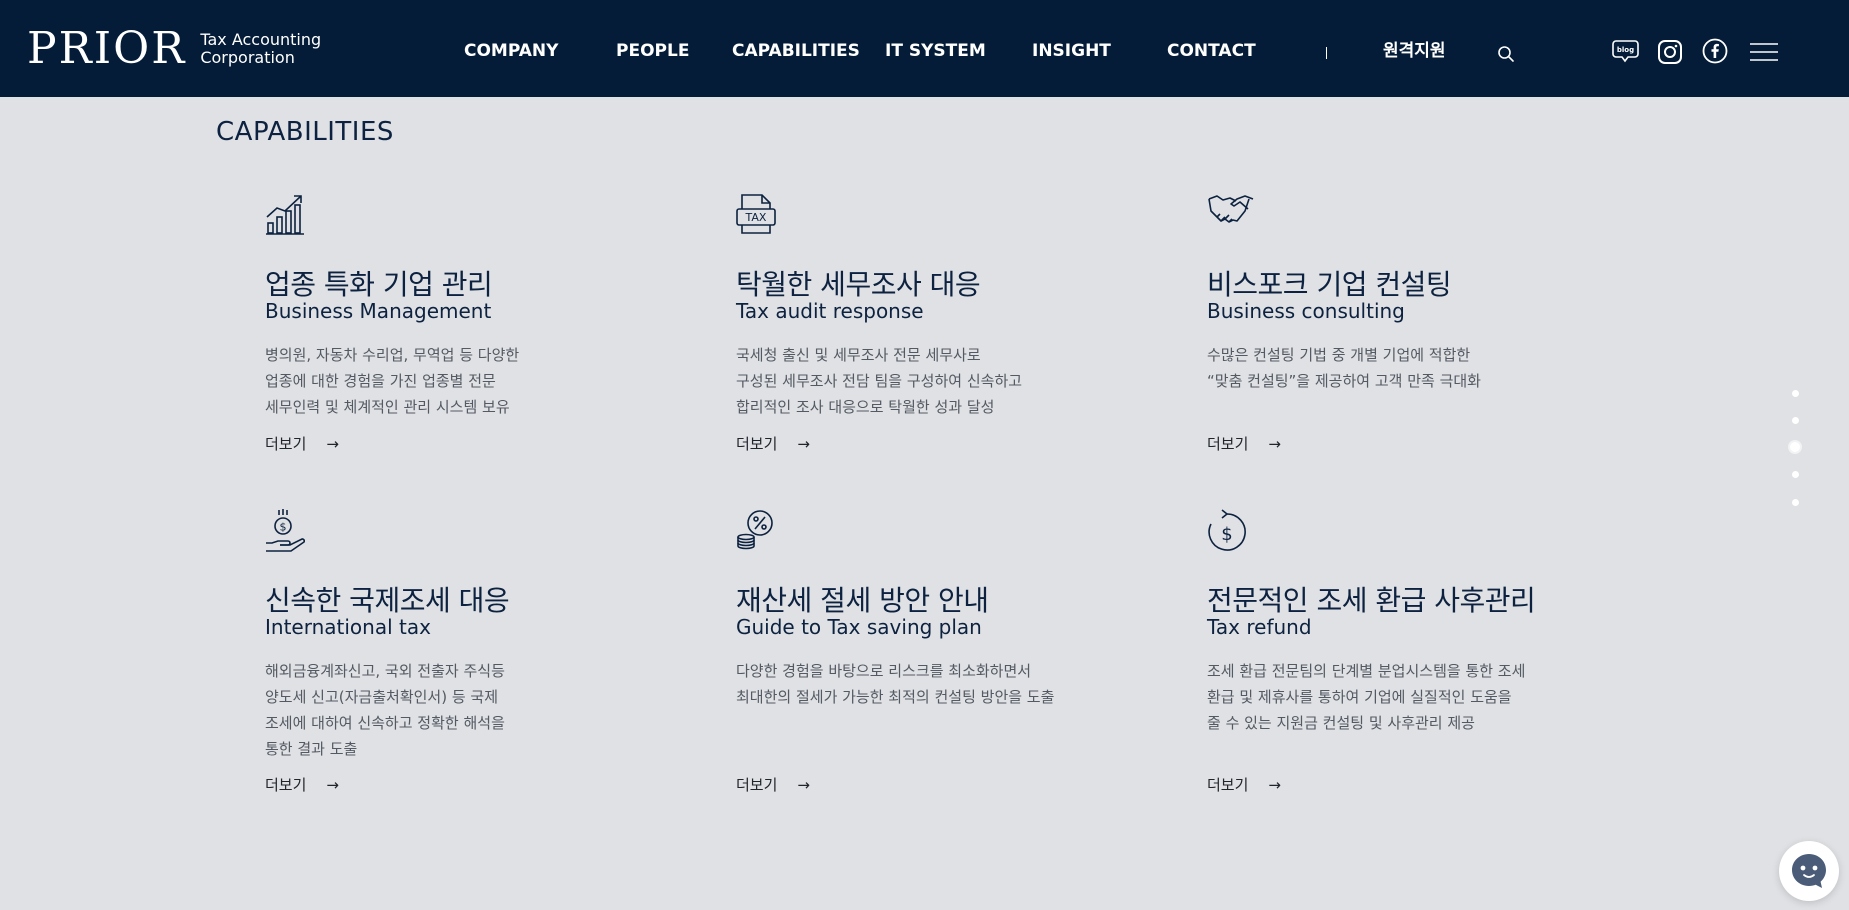 This screenshot has height=910, width=1849. What do you see at coordinates (1339, 355) in the screenshot?
I see `card-description-line: 수많은 컨설팅 기법 중 개별 기업에 적합한` at bounding box center [1339, 355].